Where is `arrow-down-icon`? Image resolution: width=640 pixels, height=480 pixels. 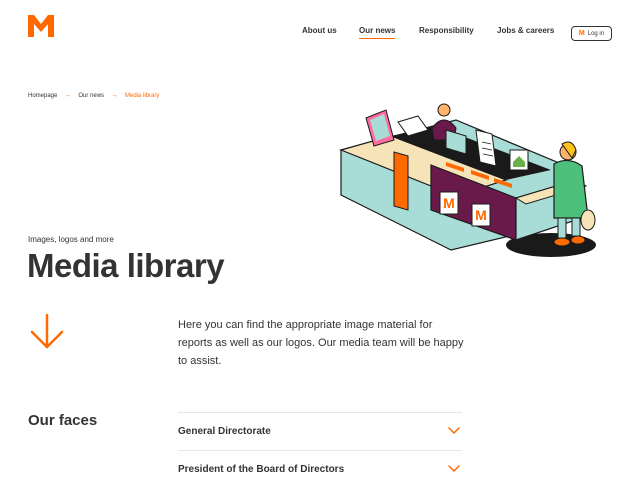 arrow-down-icon is located at coordinates (47, 331).